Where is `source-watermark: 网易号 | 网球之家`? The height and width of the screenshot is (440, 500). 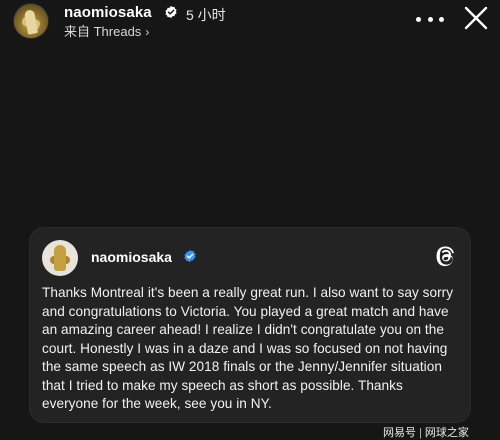
source-watermark: 网易号 | 网球之家 is located at coordinates (426, 432).